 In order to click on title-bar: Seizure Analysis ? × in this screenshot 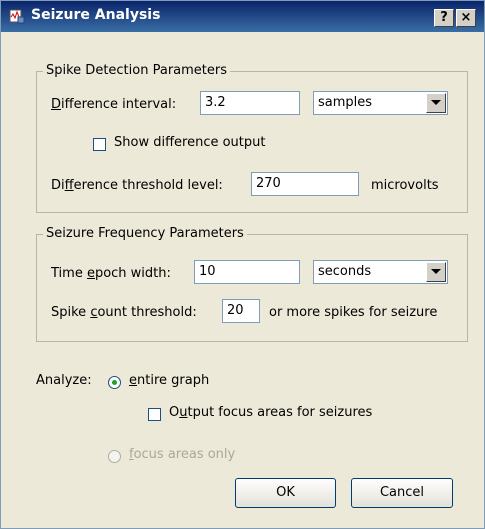, I will do `click(242, 16)`.